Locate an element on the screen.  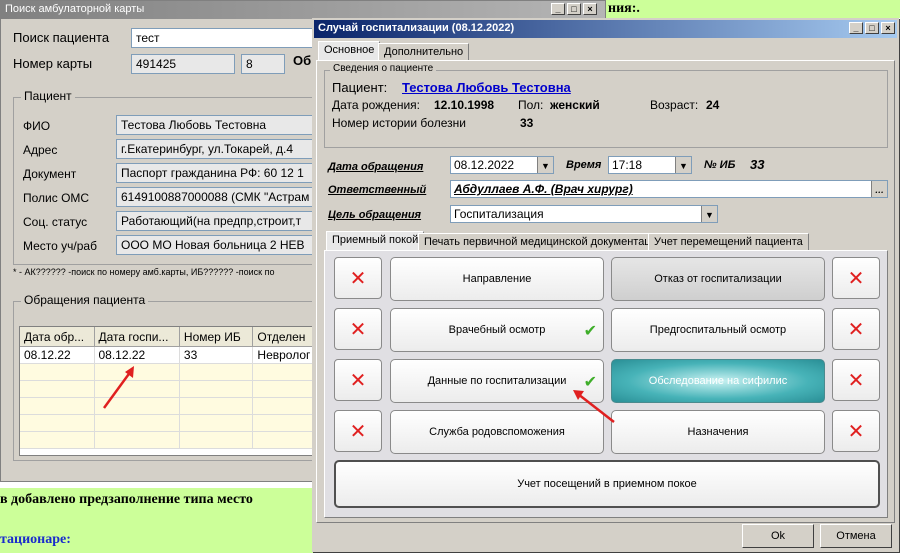
reception-visits-button: Учет посещений в приемном покое is located at coordinates (607, 484).